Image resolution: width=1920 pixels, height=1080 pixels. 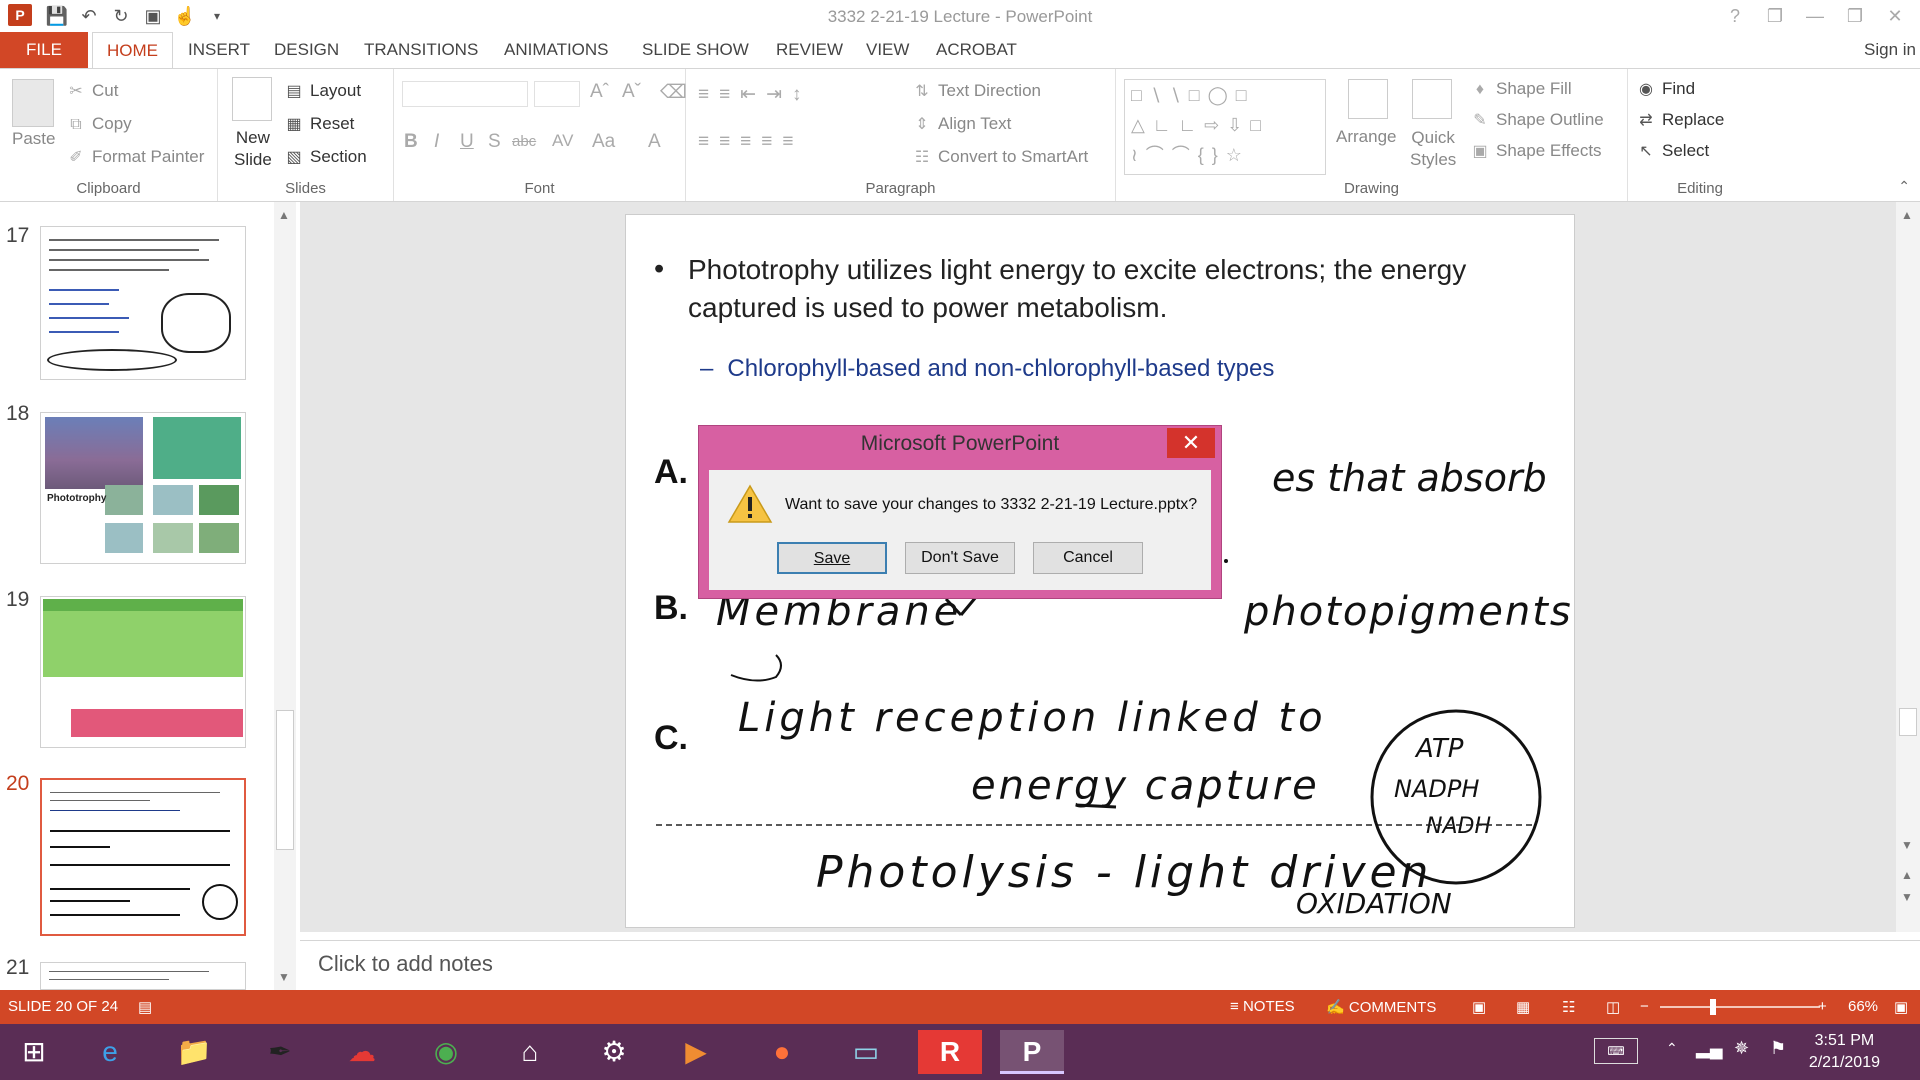 I want to click on zoom-slider, so click(x=1740, y=1007).